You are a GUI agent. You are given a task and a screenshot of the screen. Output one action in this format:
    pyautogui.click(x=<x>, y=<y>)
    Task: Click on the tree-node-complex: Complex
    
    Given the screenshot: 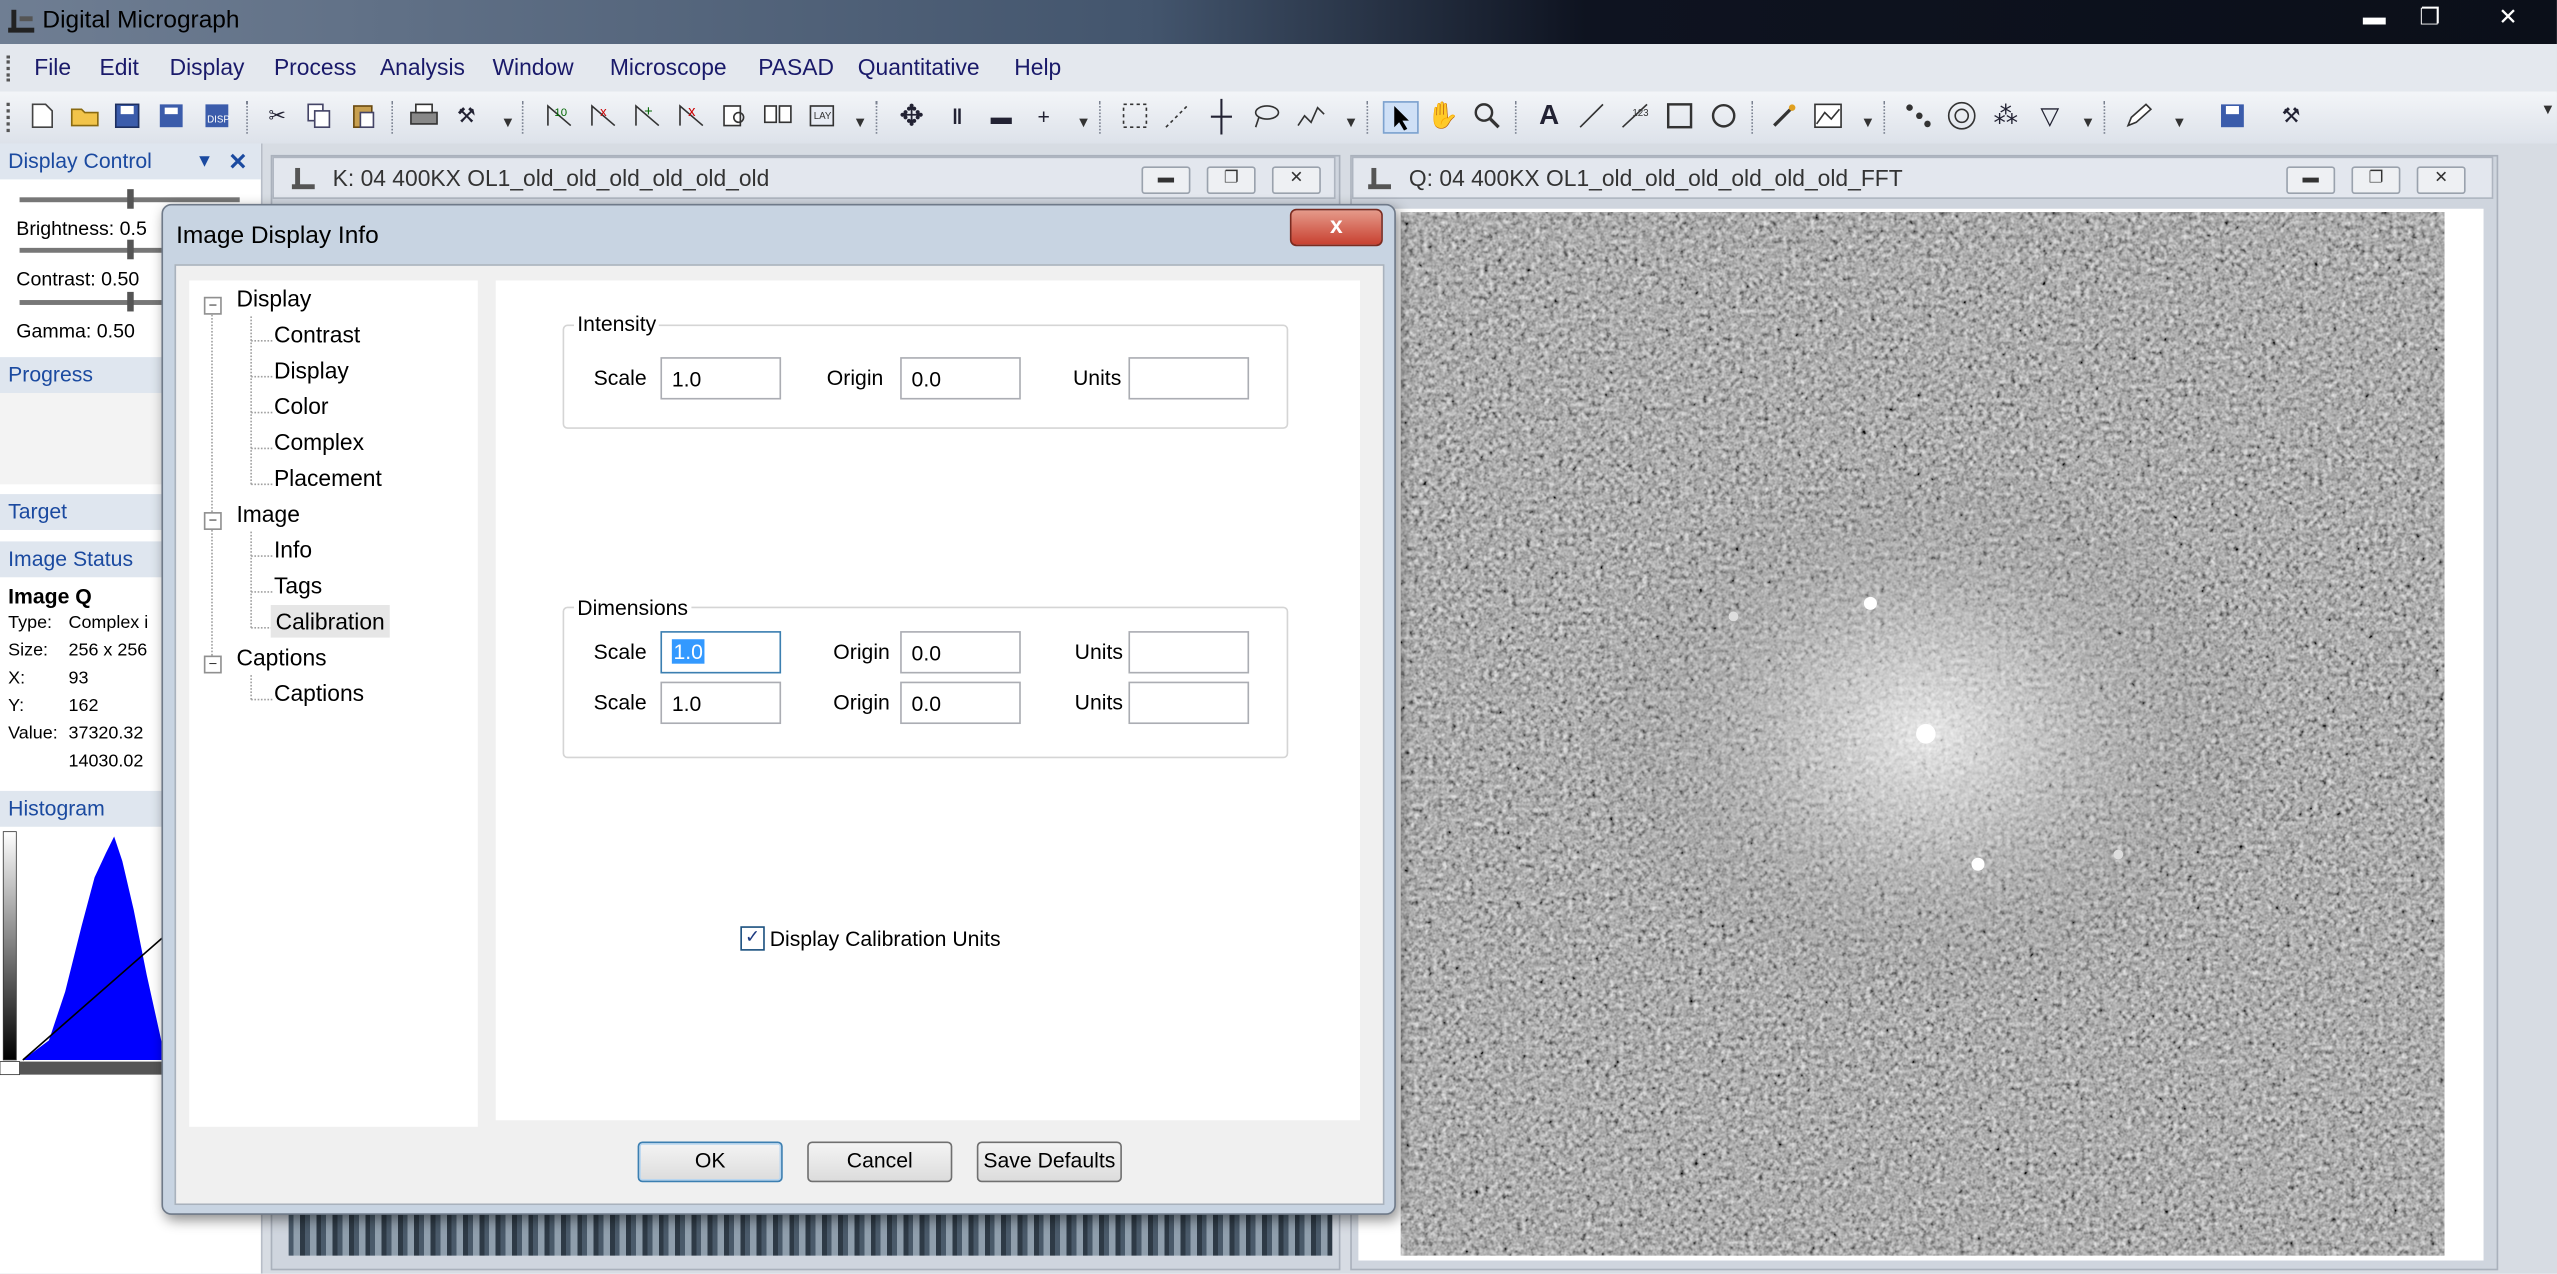 What is the action you would take?
    pyautogui.click(x=319, y=442)
    